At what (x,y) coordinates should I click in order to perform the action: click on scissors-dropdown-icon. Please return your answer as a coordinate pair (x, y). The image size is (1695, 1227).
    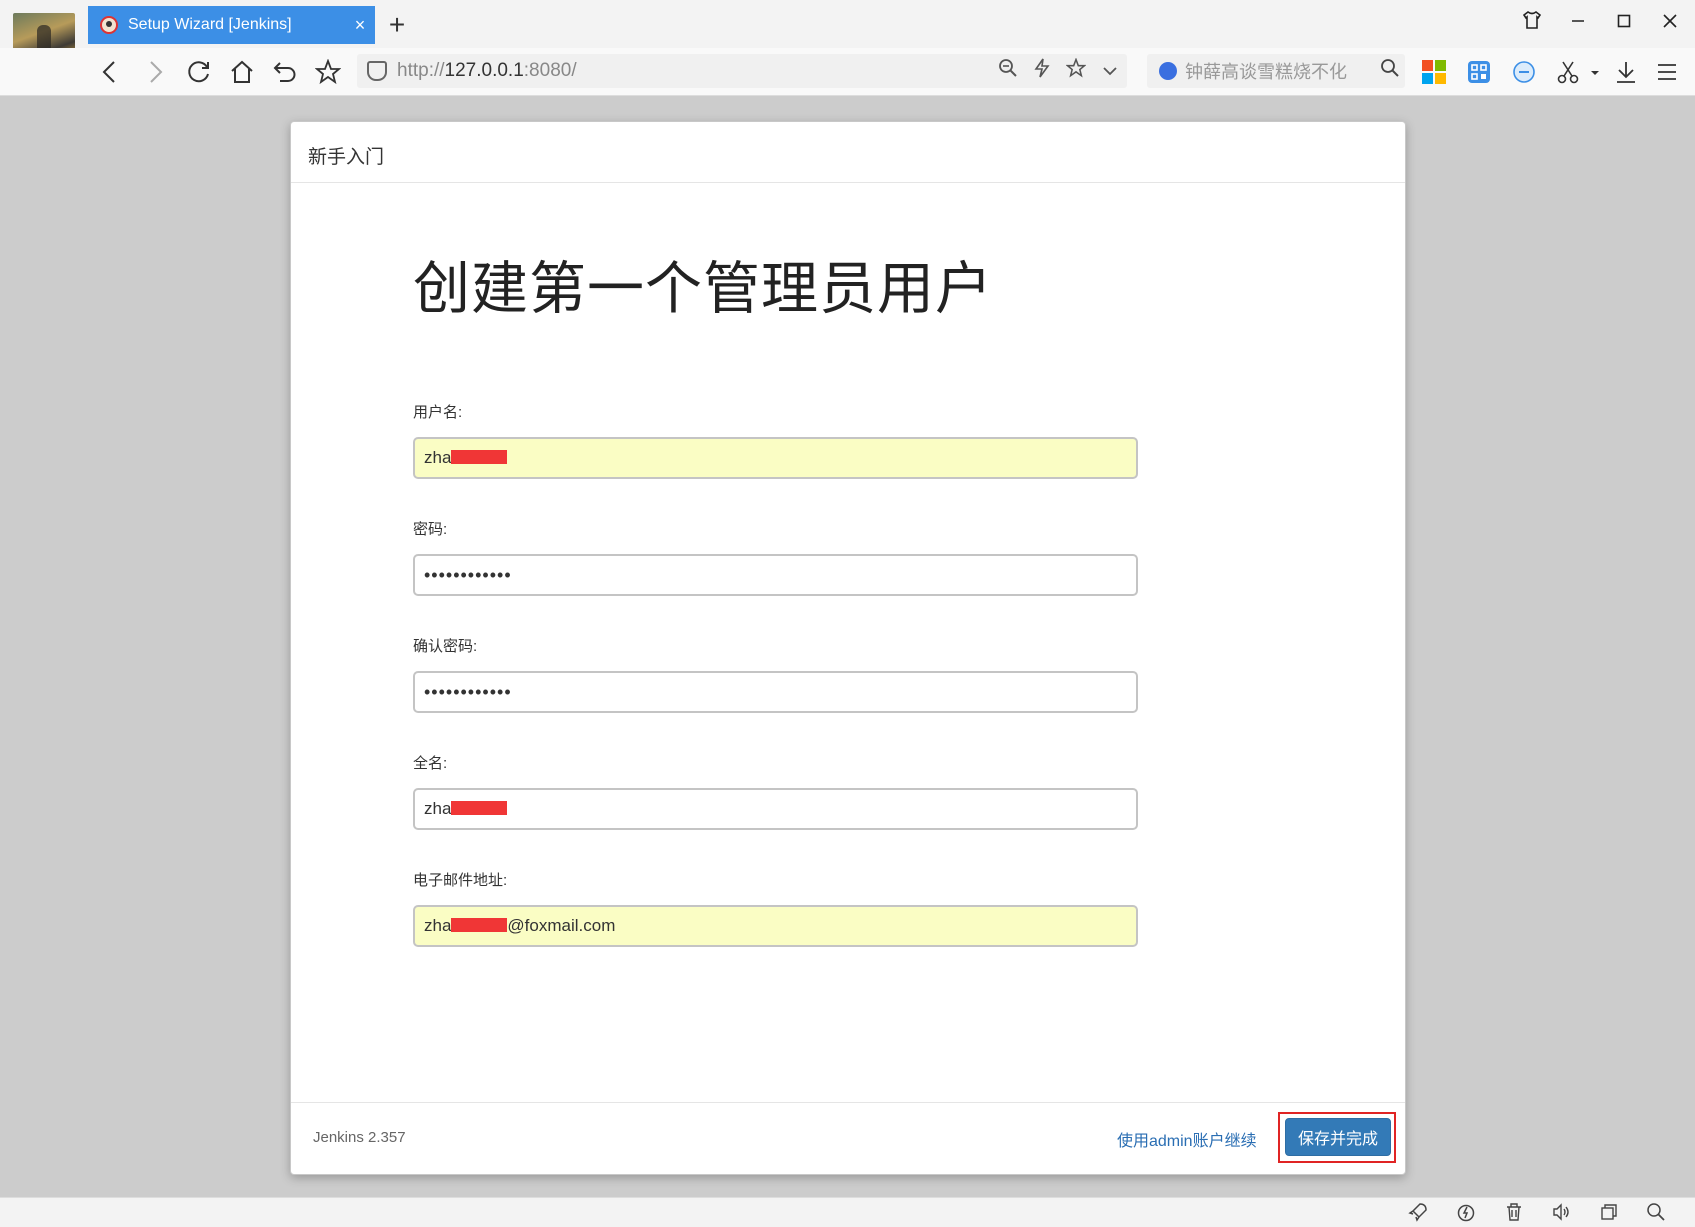
    Looking at the image, I should click on (1595, 72).